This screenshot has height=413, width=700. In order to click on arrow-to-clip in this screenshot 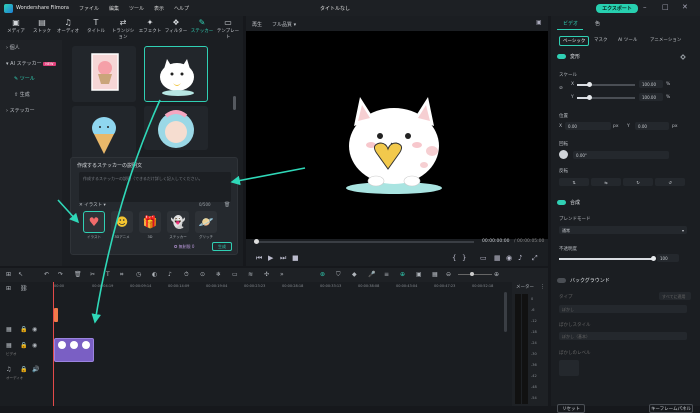, I will do `click(126, 211)`.